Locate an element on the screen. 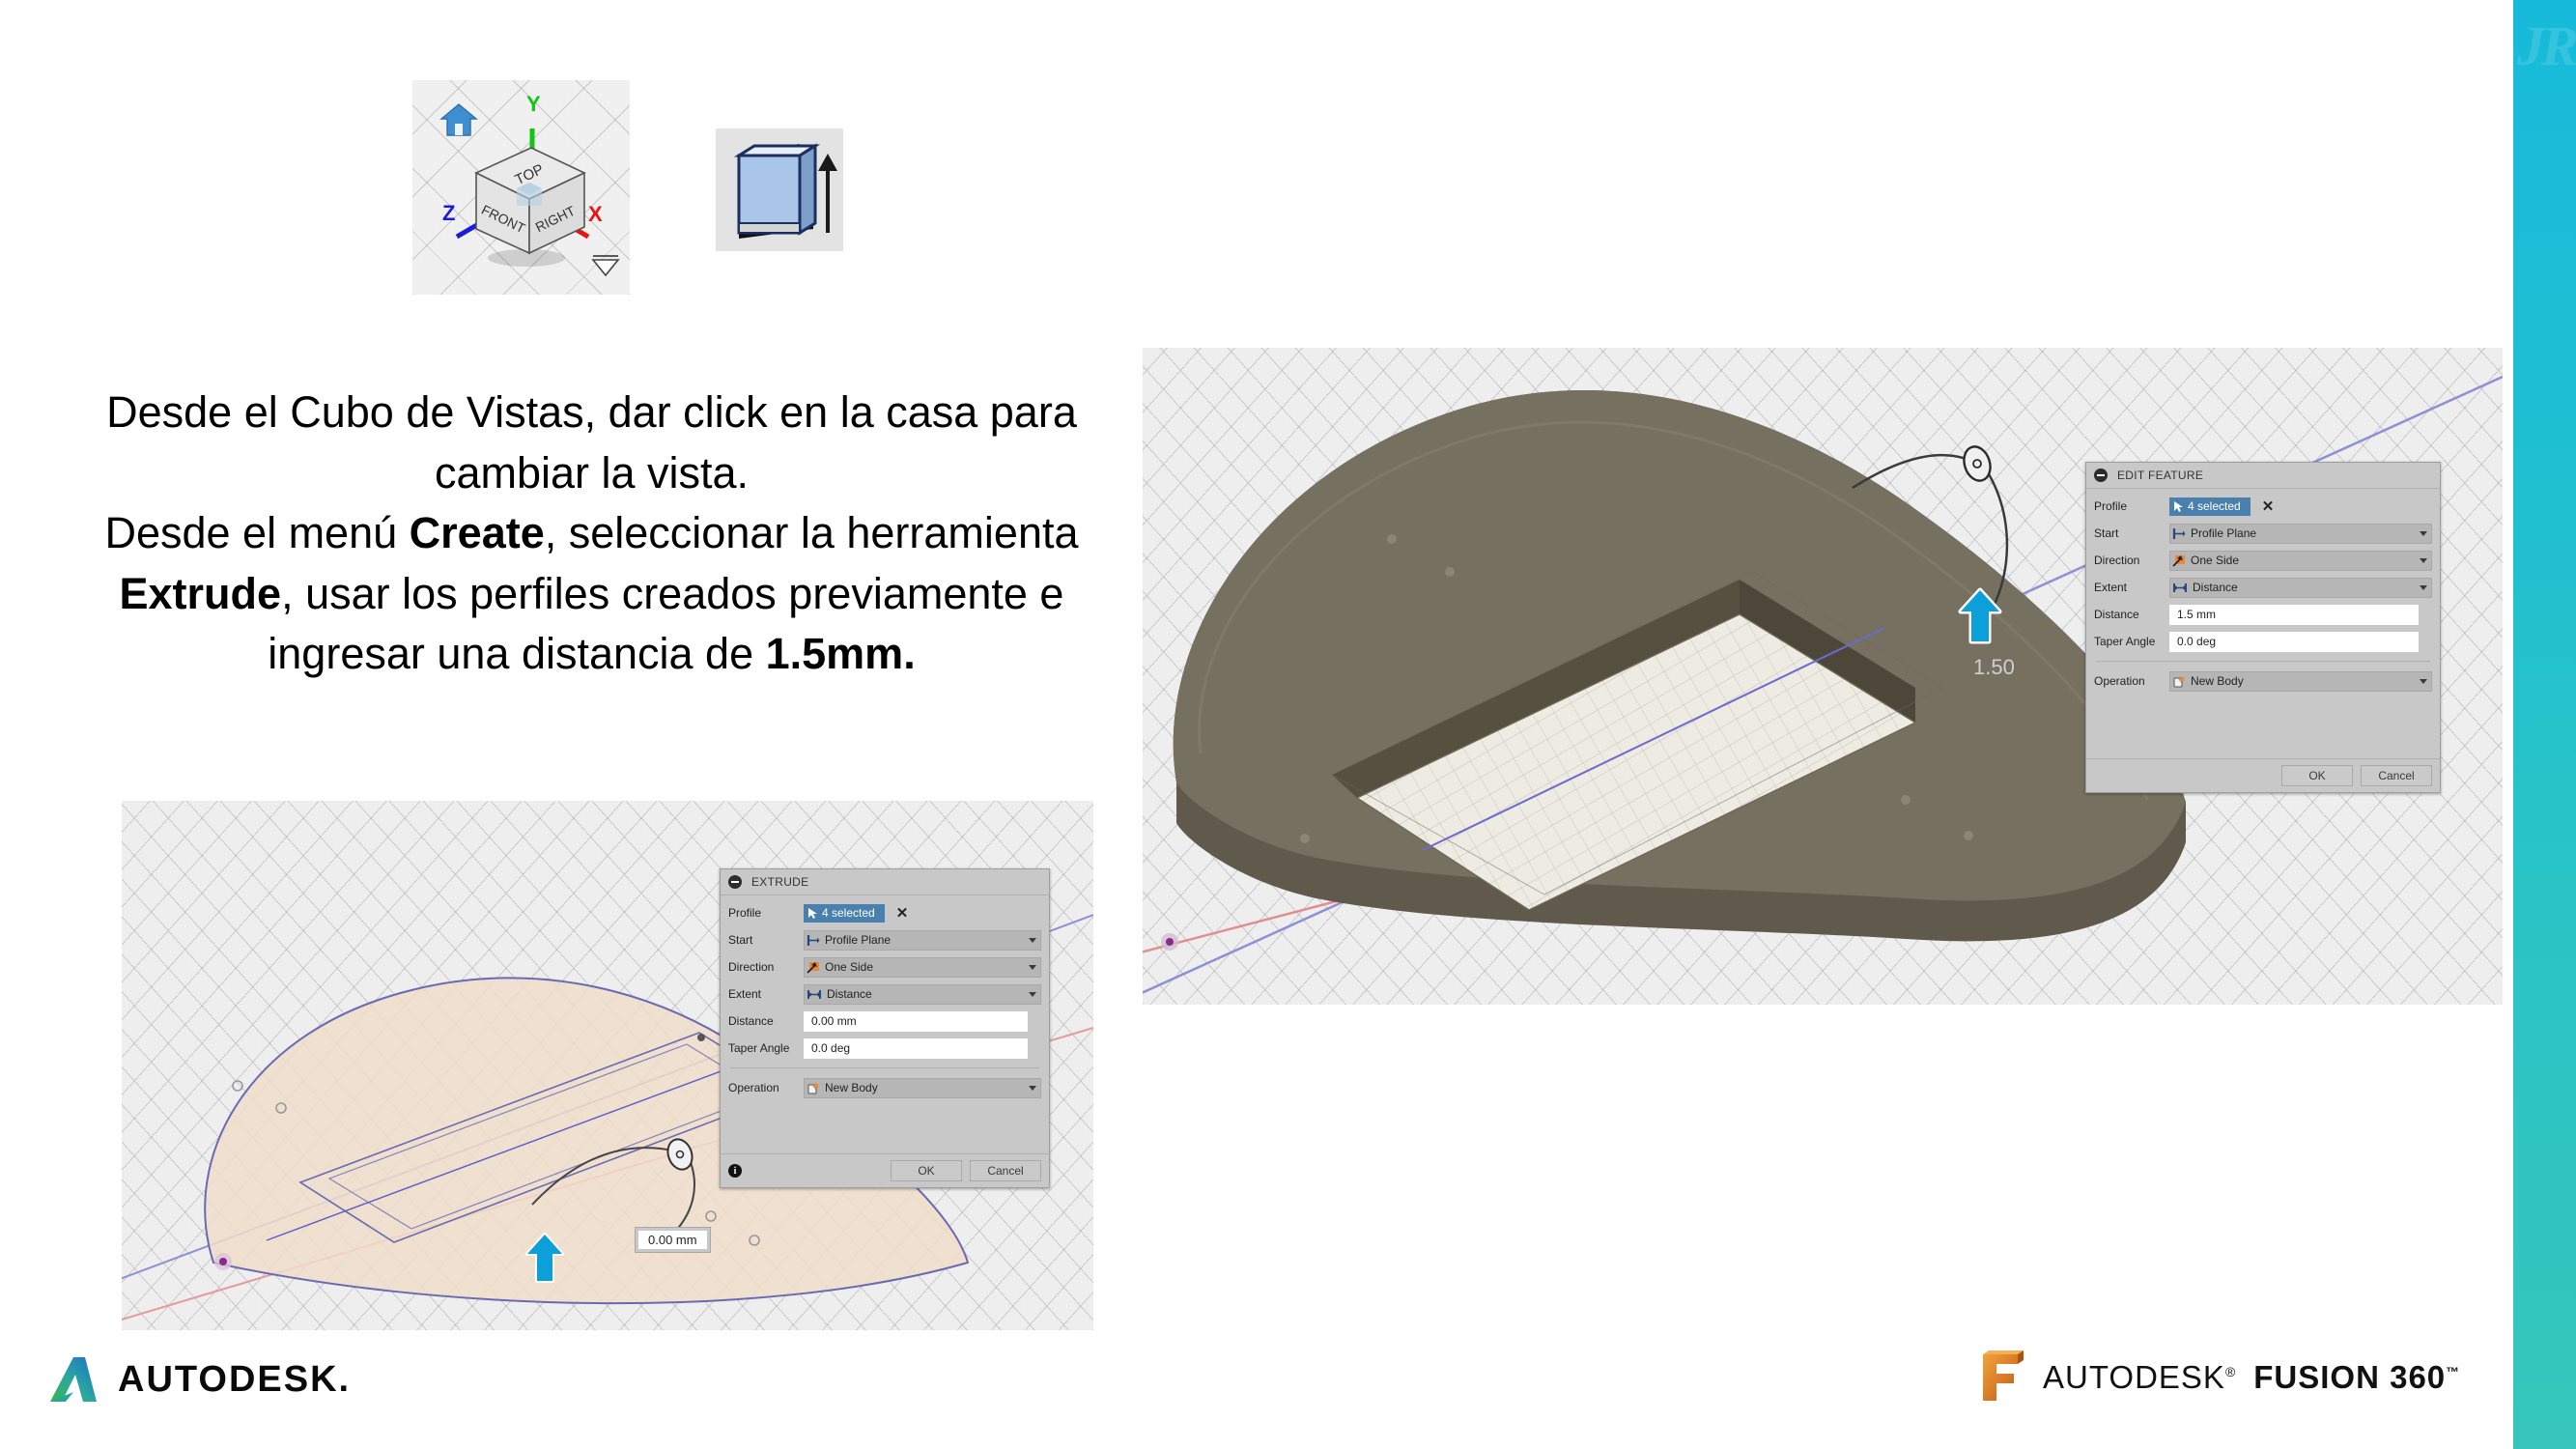 Image resolution: width=2576 pixels, height=1449 pixels. menu-name-create: Create is located at coordinates (477, 532).